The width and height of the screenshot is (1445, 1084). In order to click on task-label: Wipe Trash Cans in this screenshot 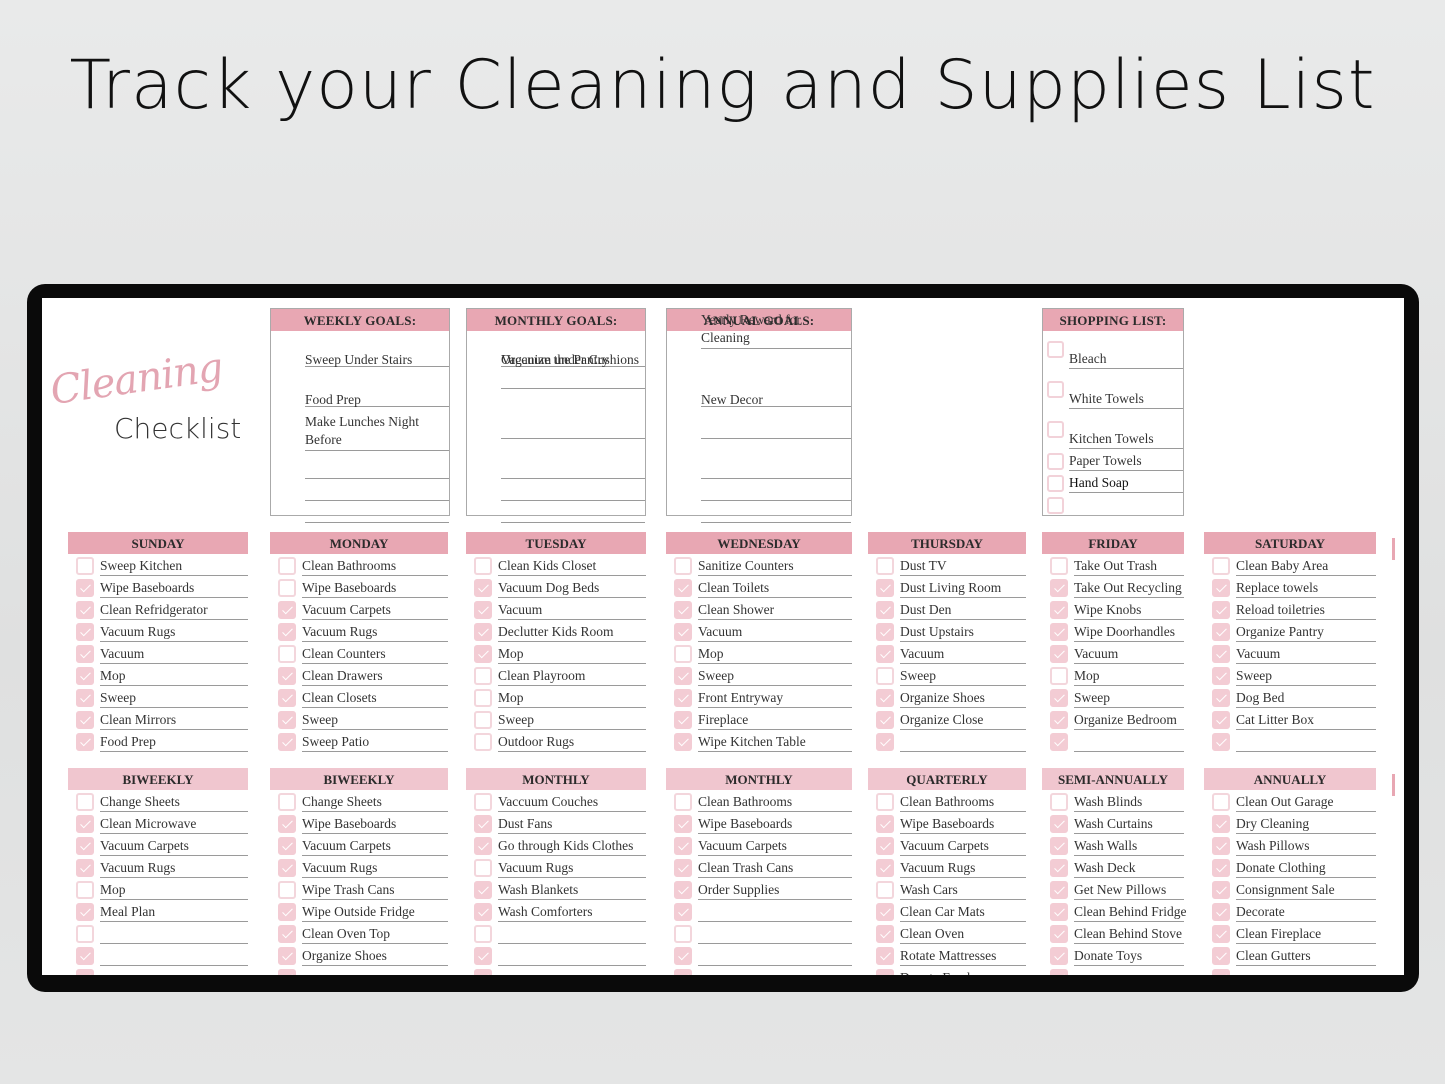, I will do `click(375, 890)`.